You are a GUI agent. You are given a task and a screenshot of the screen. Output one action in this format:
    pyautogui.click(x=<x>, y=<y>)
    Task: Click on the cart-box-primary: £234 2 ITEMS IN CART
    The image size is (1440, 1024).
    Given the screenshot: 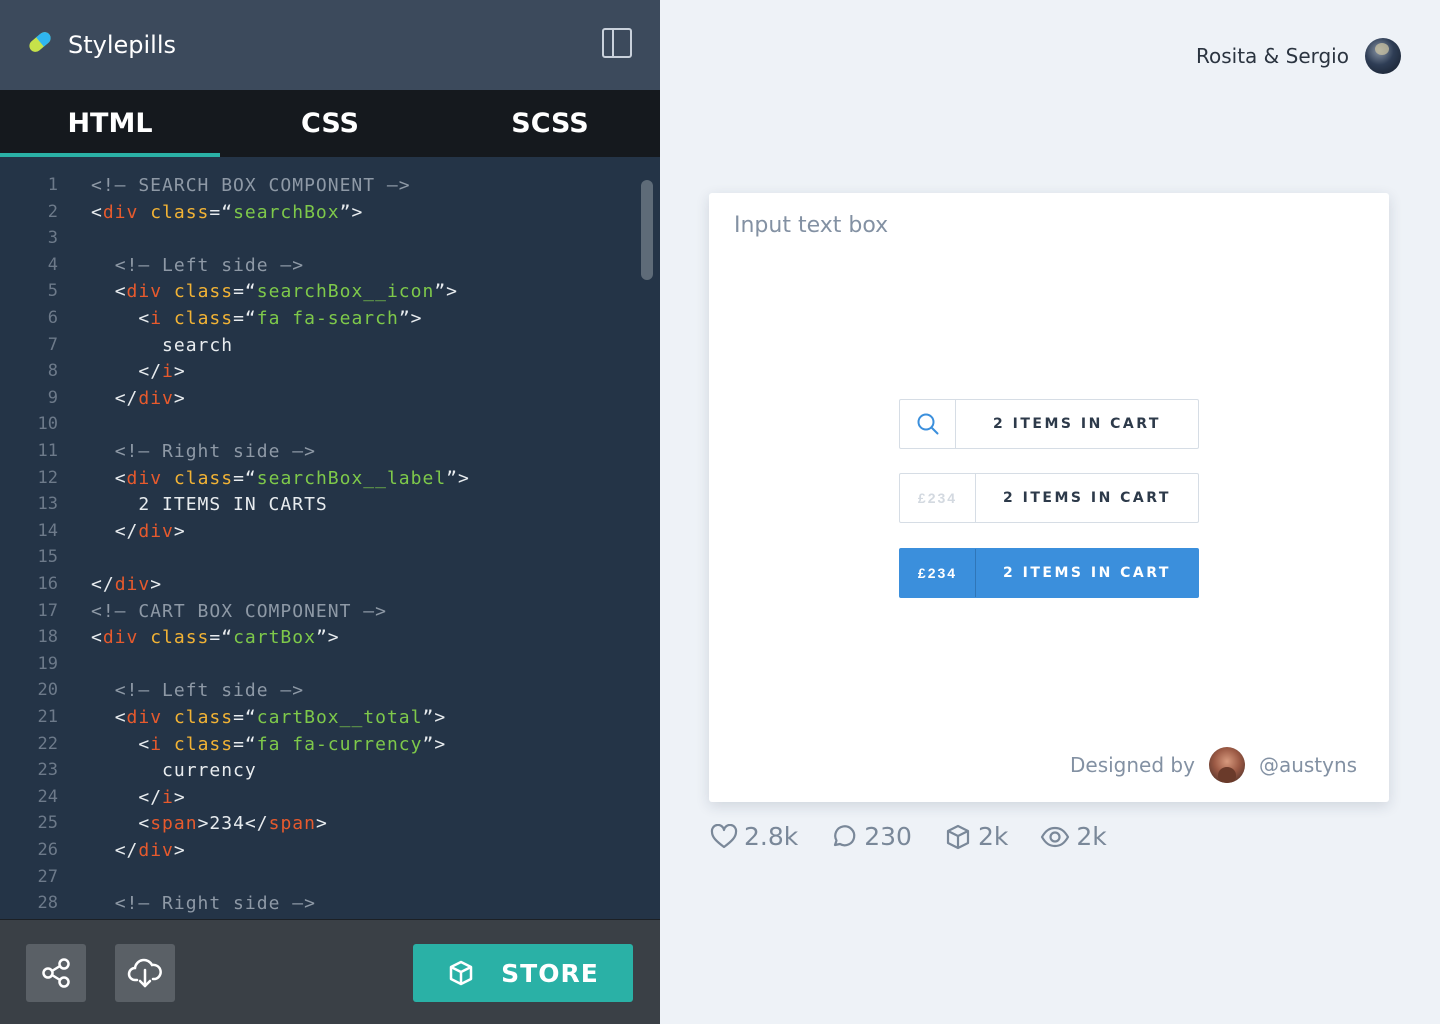 What is the action you would take?
    pyautogui.click(x=1049, y=573)
    